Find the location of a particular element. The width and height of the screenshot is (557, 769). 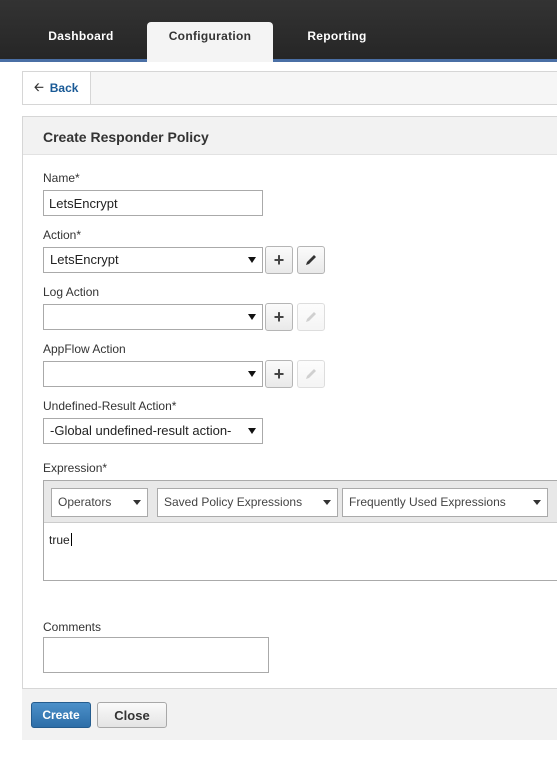

add-appflow-action-button: + is located at coordinates (279, 374).